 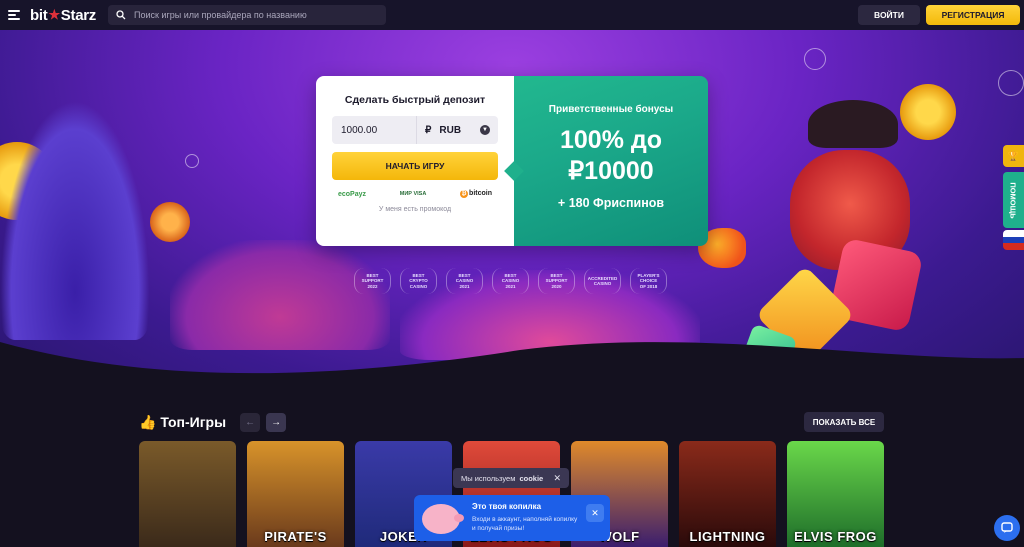 I want to click on language-flag-icon, so click(x=1013, y=240).